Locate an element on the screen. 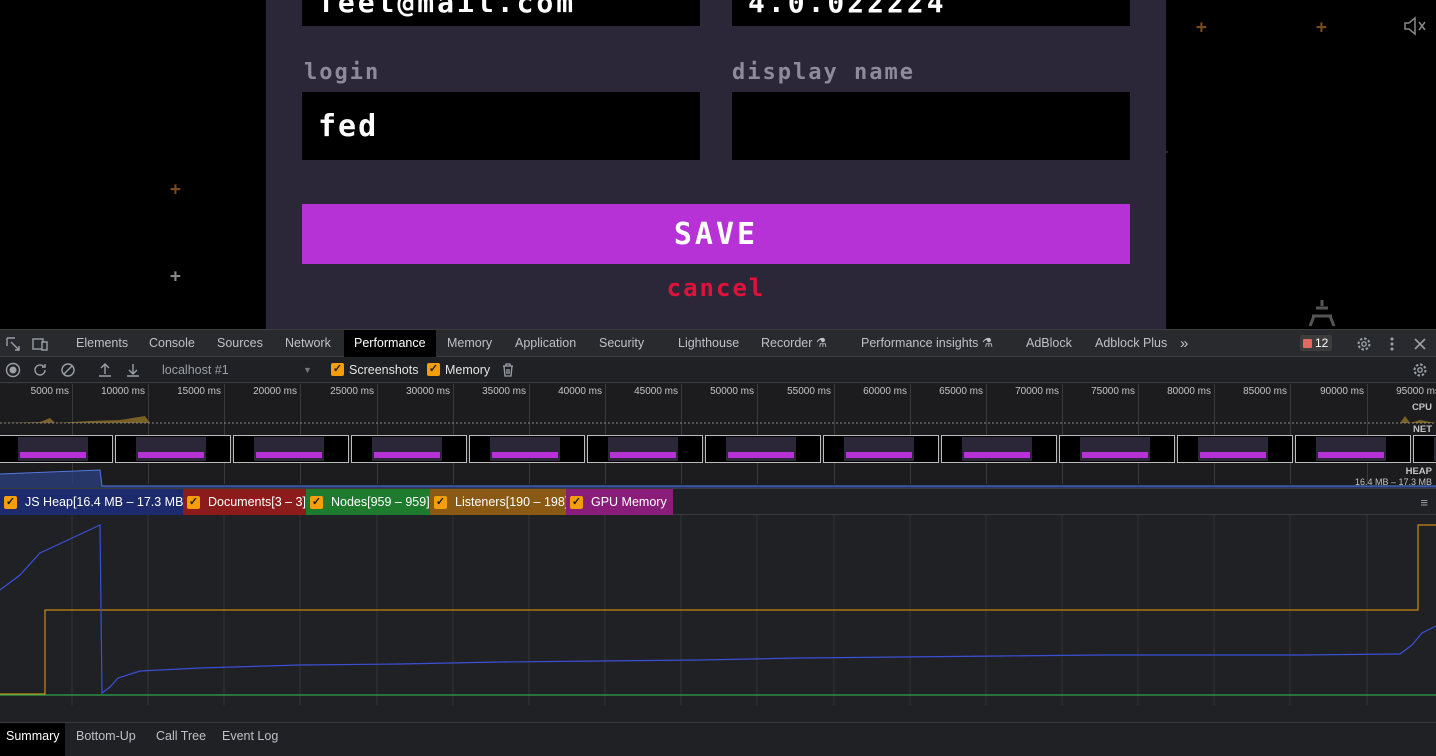 The width and height of the screenshot is (1436, 756). legend-documents: ✓ Documents[3 – 3] is located at coordinates (247, 502).